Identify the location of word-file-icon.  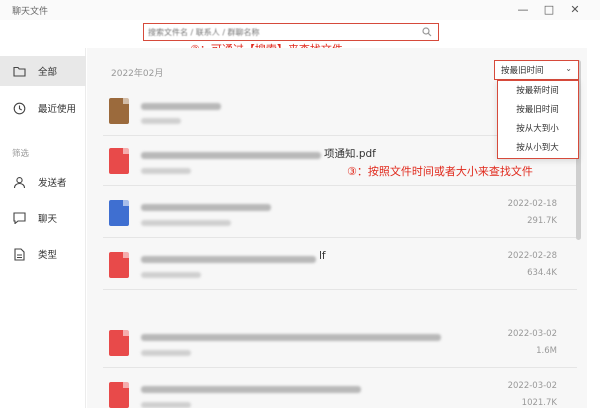
(119, 213).